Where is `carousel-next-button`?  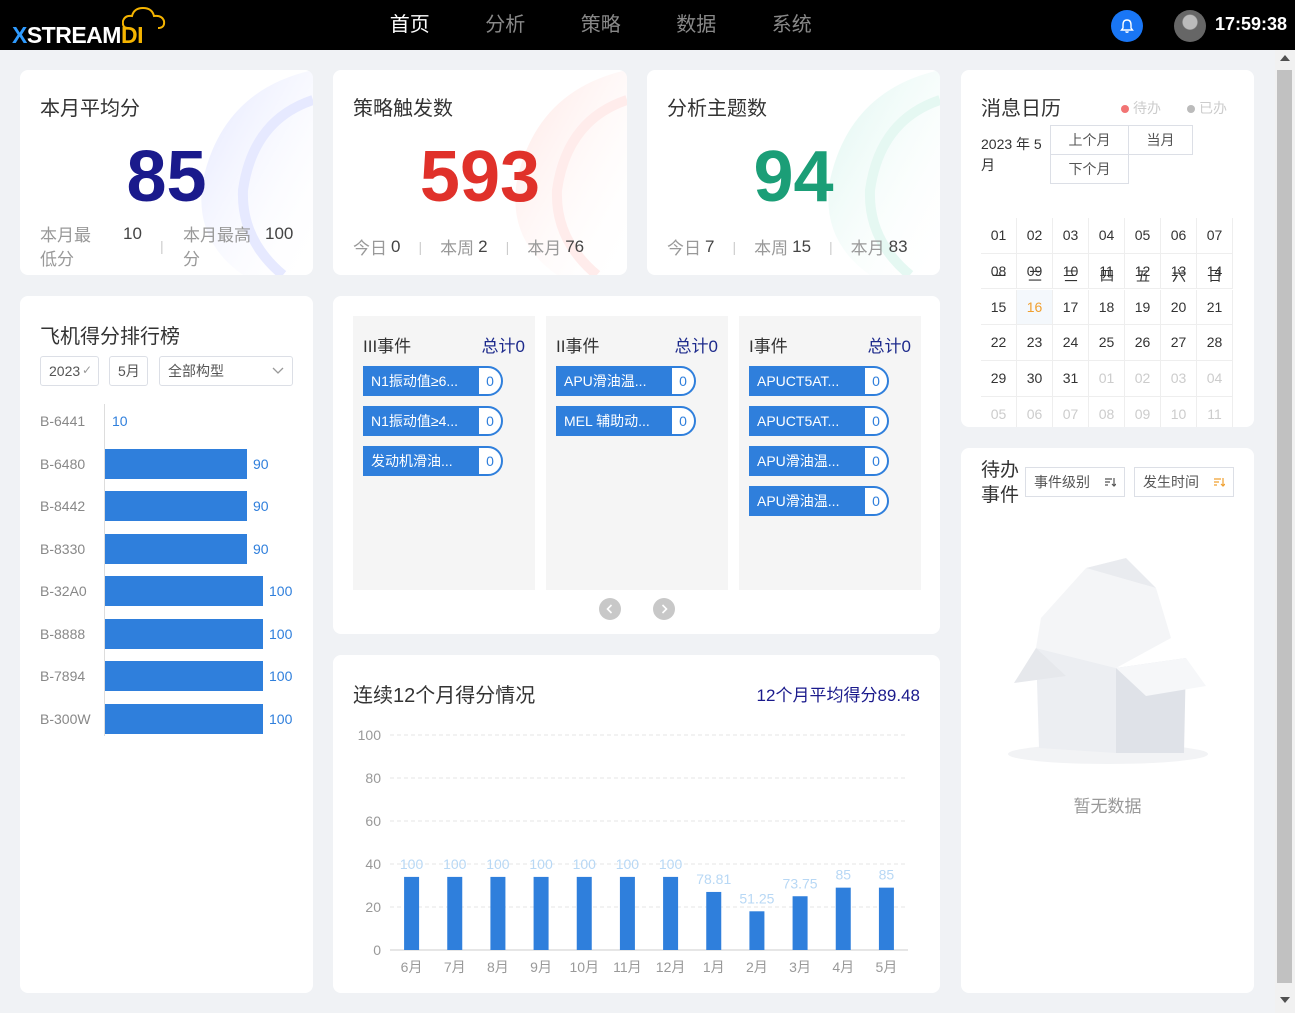 carousel-next-button is located at coordinates (664, 609).